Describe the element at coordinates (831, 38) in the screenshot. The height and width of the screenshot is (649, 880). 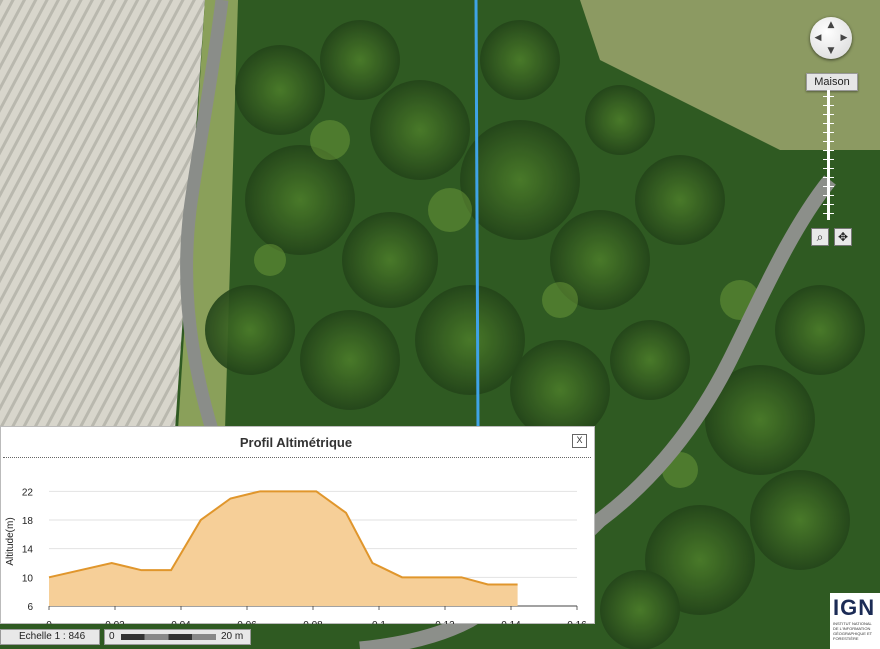
I see `pan-control: ▲ ▼ ◀ ▶` at that location.